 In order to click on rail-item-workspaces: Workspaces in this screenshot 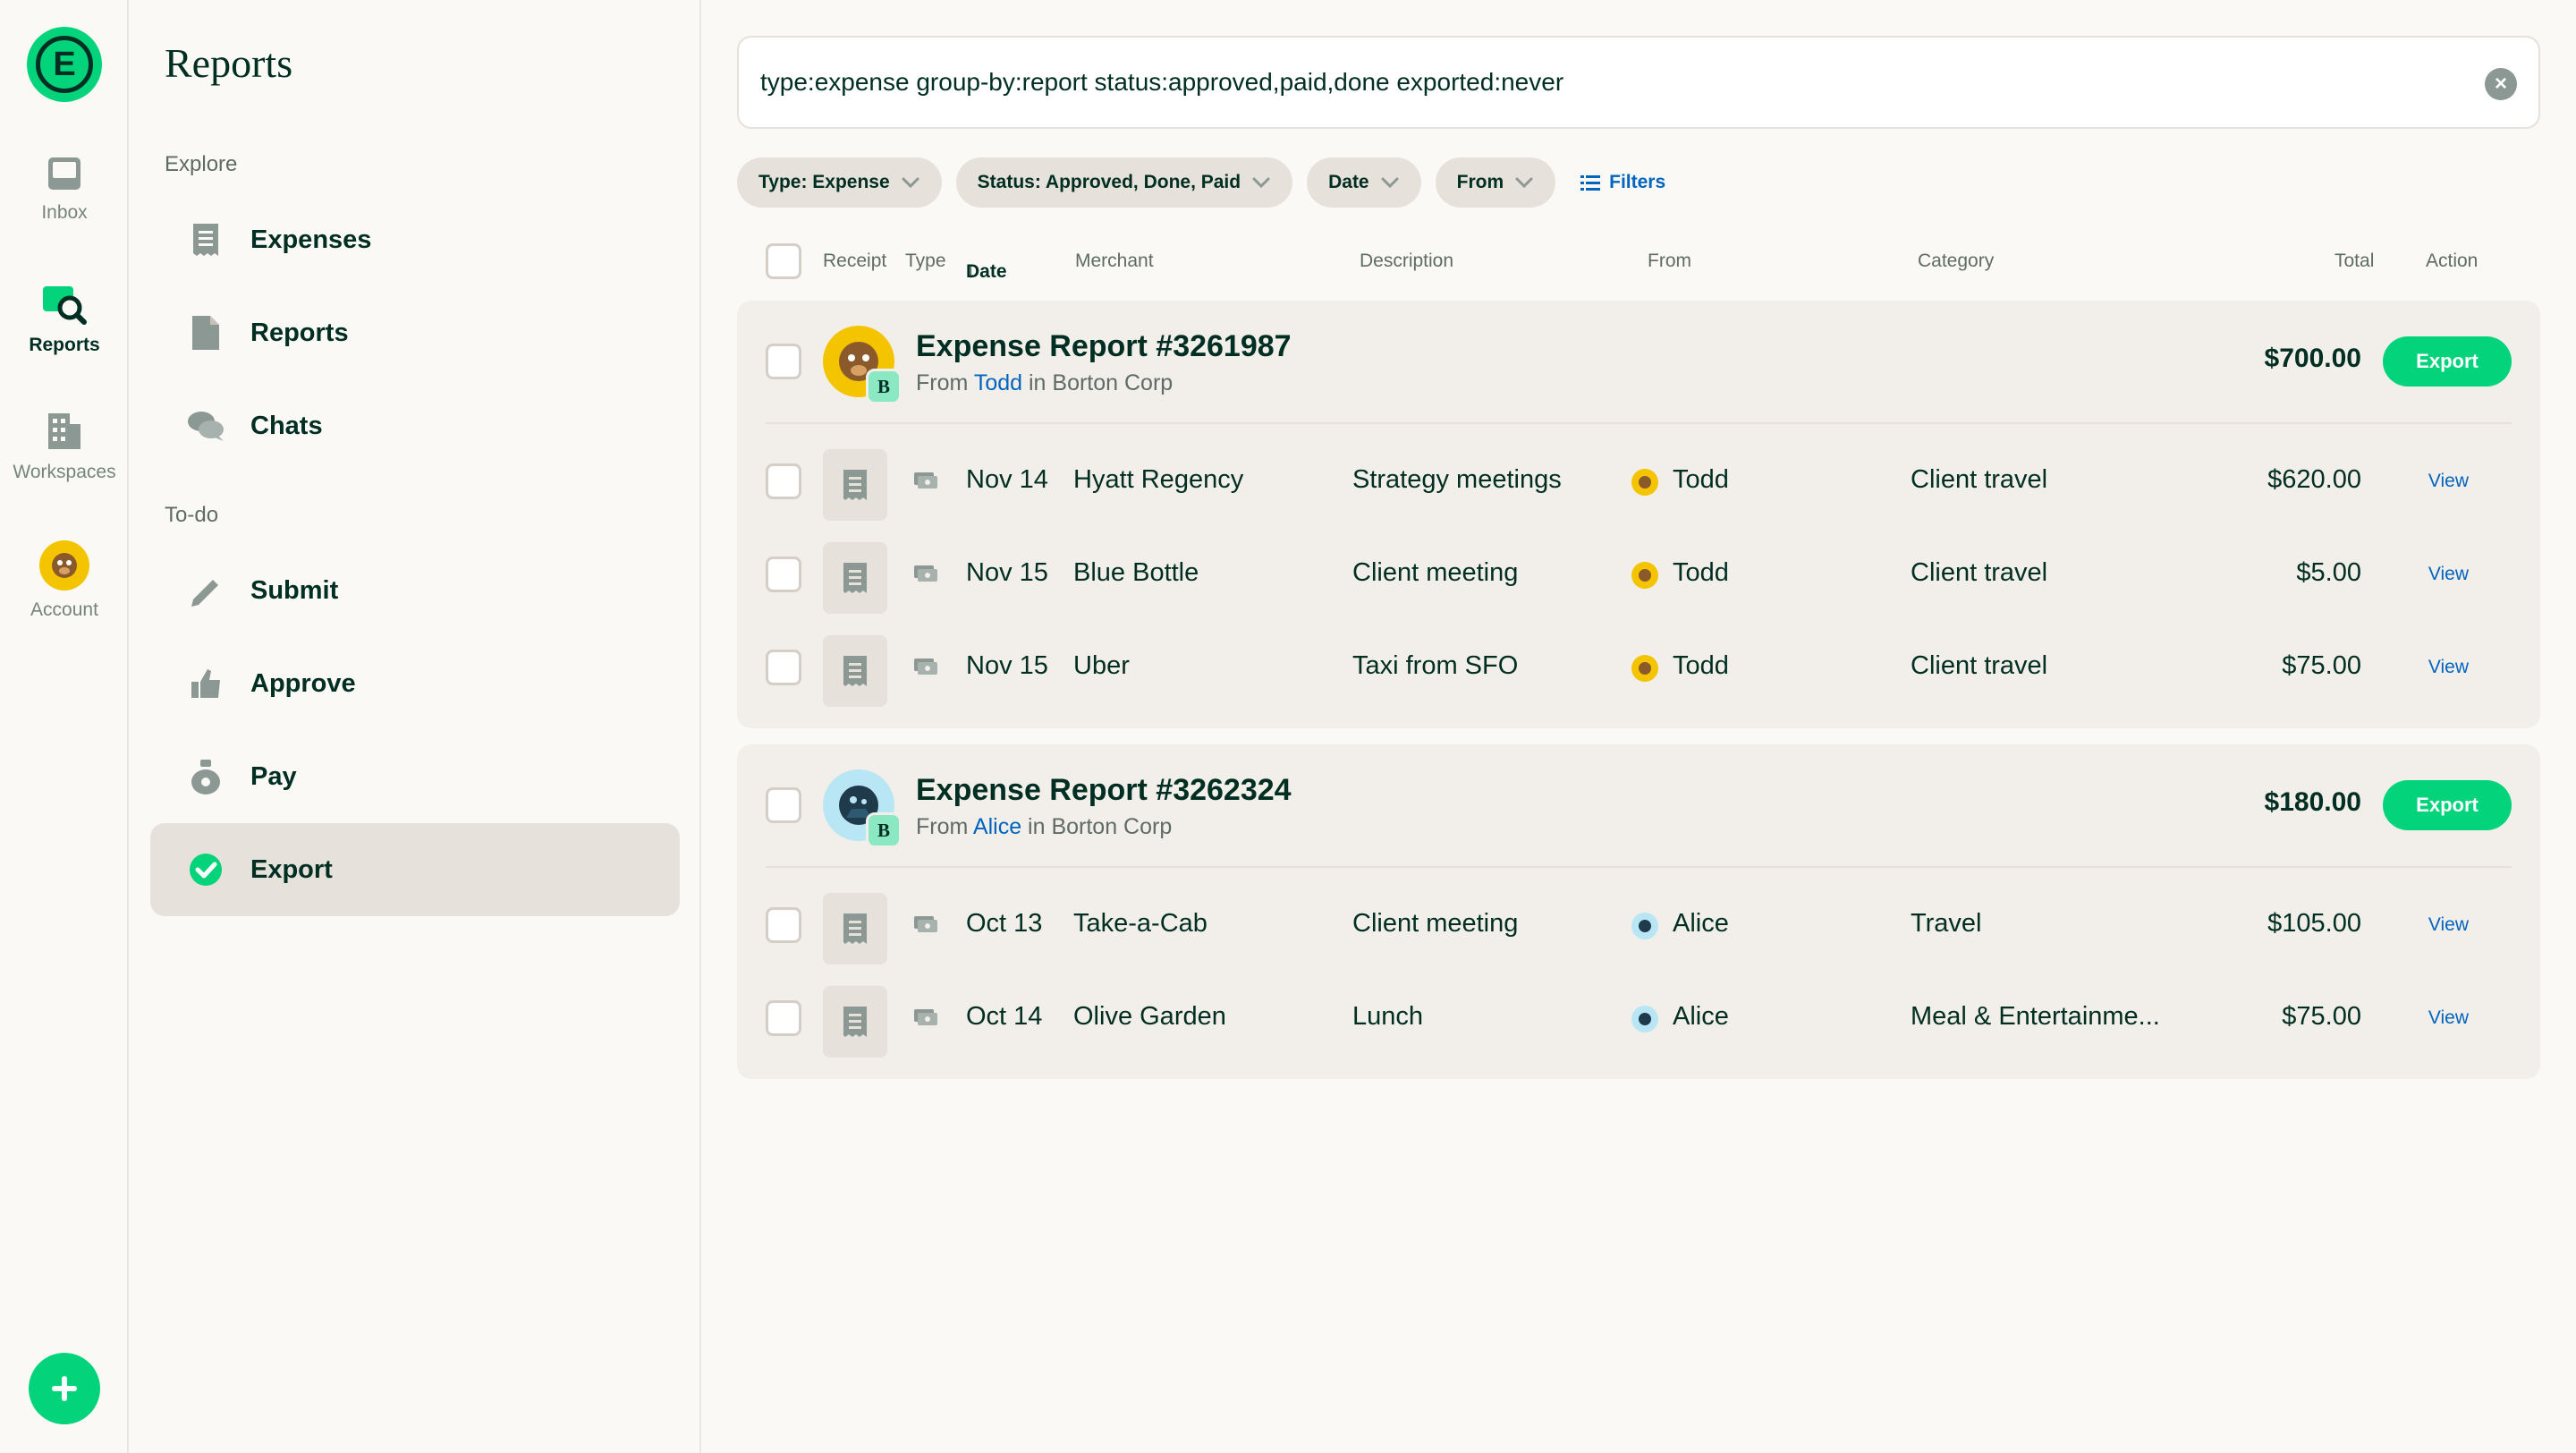, I will do `click(64, 446)`.